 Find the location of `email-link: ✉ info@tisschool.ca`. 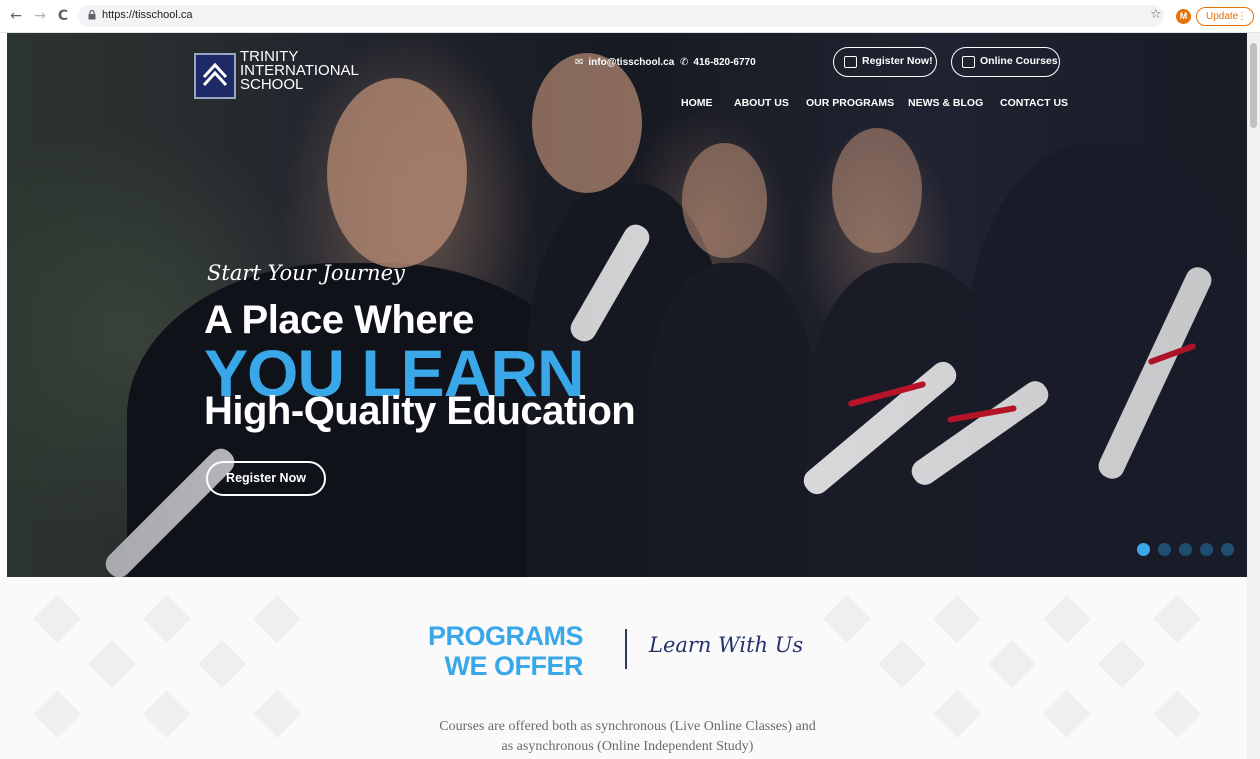

email-link: ✉ info@tisschool.ca is located at coordinates (624, 62).